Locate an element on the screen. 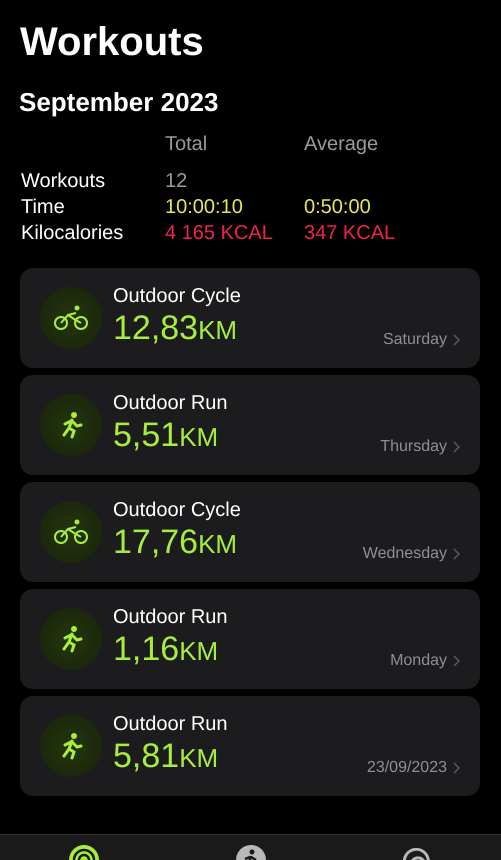  month-heading: September 2023 is located at coordinates (119, 102).